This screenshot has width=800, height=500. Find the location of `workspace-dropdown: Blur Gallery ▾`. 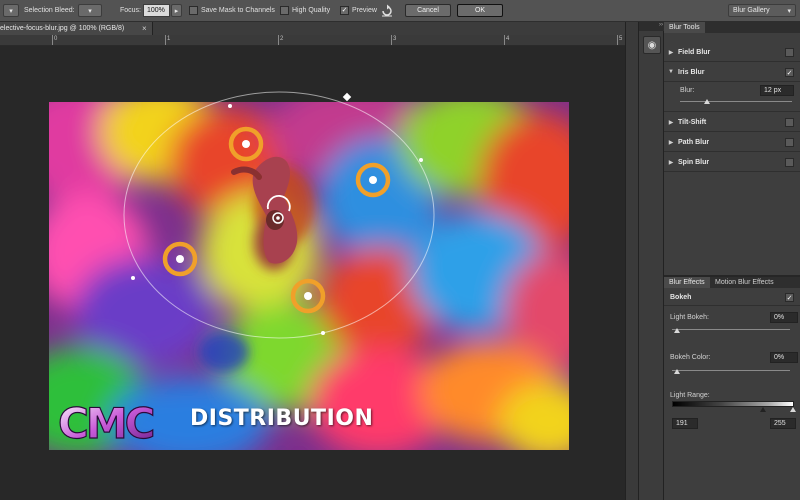

workspace-dropdown: Blur Gallery ▾ is located at coordinates (762, 10).